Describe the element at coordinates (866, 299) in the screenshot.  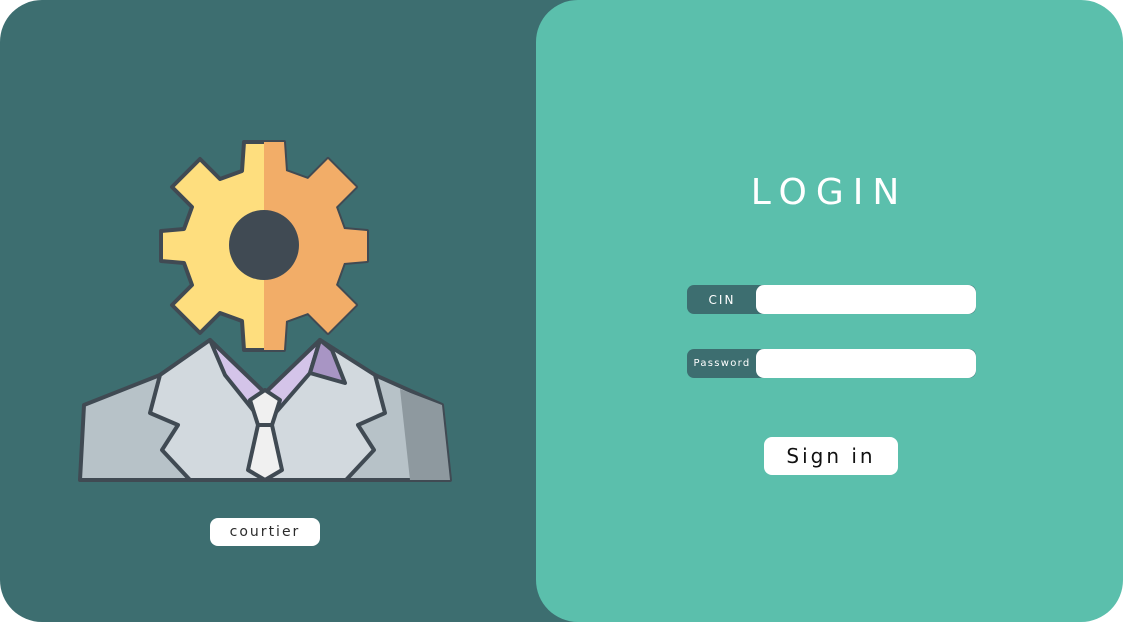
I see `cin-input` at that location.